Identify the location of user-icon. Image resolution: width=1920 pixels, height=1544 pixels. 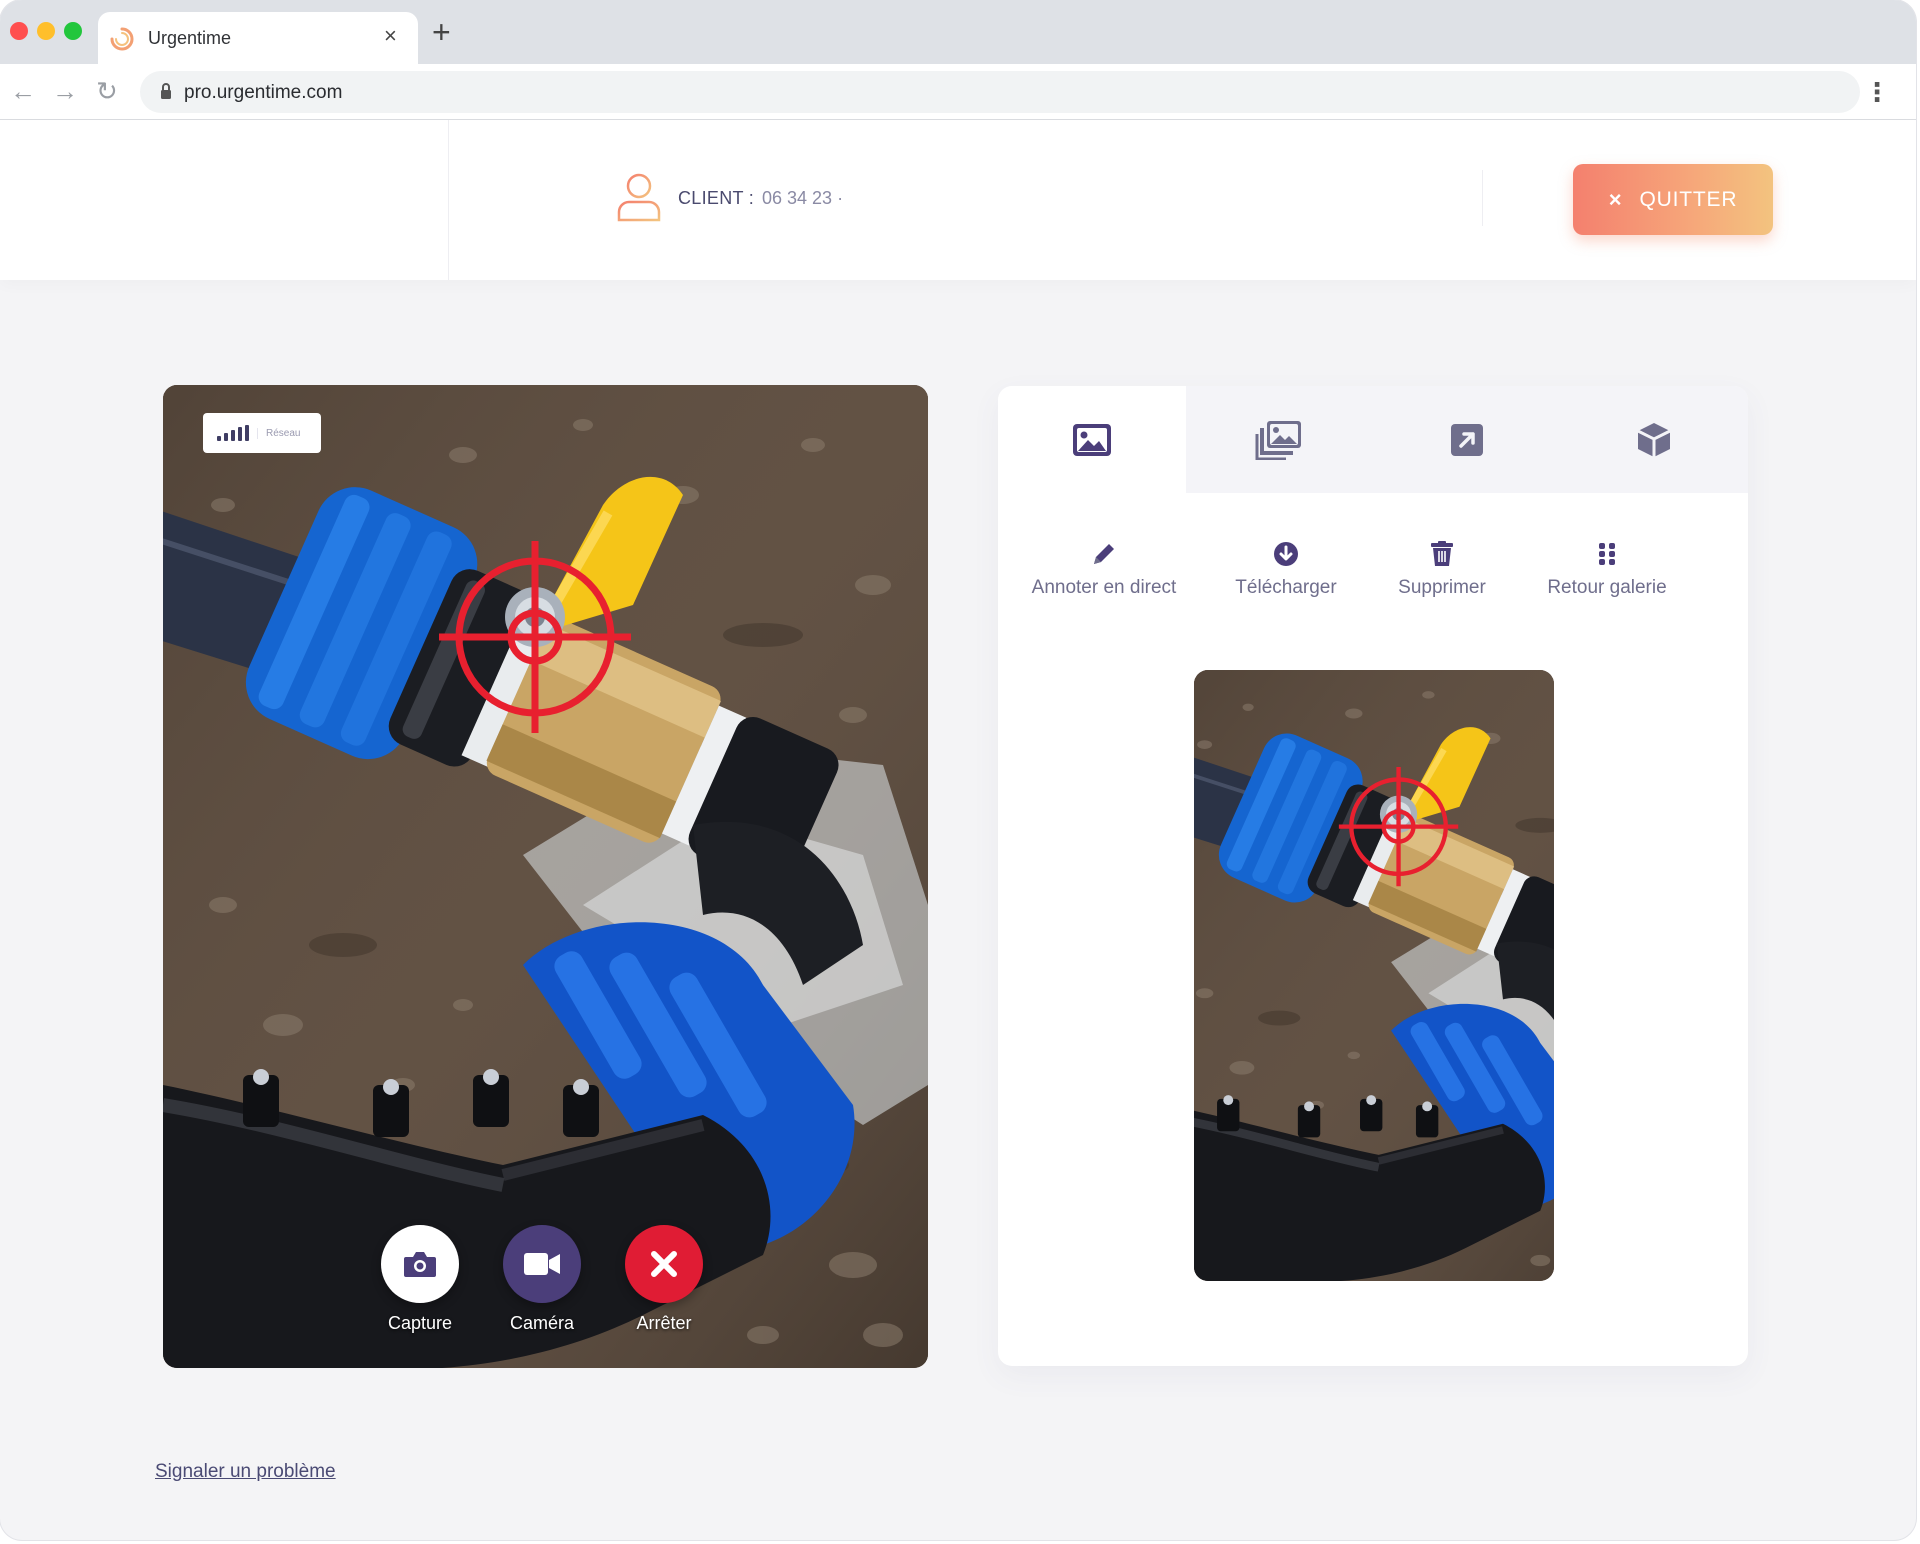
(639, 197).